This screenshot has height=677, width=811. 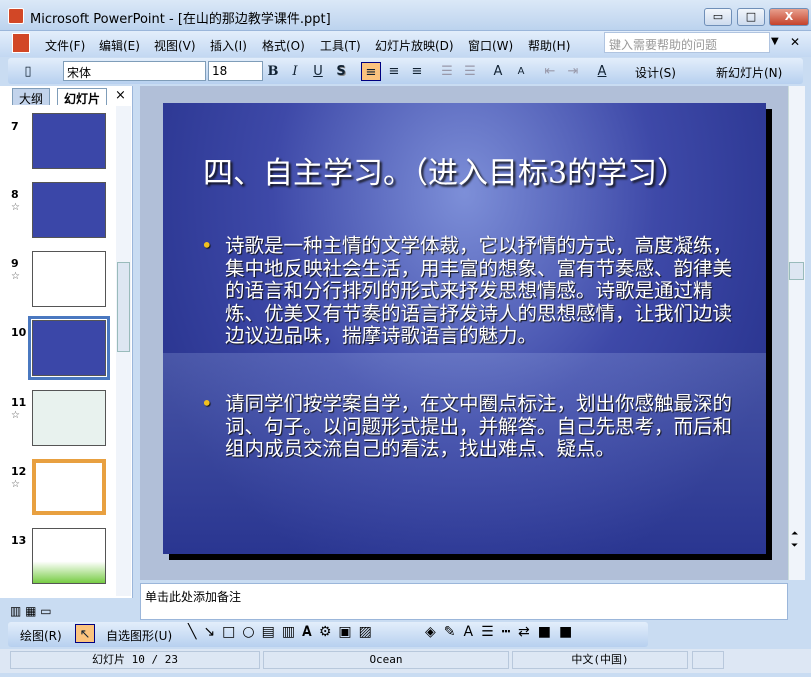 What do you see at coordinates (180, 19) in the screenshot?
I see `window-title: Microsoft PowerPoint - [在山的那边教学课件.ppt]` at bounding box center [180, 19].